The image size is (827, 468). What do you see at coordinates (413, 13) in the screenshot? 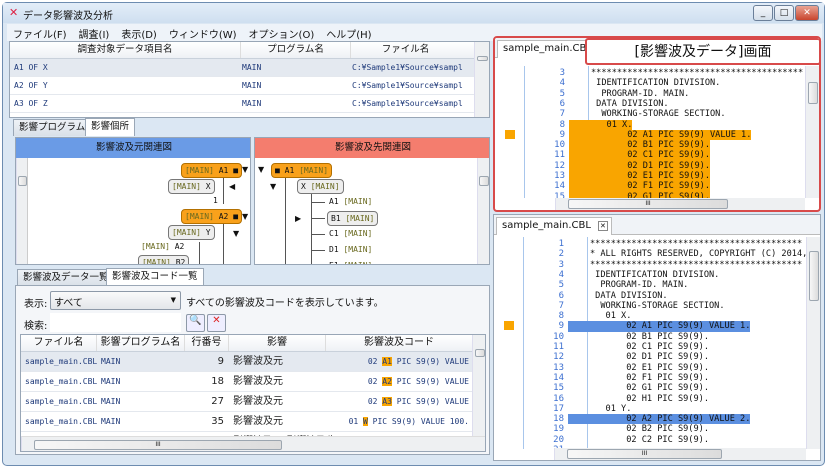
I see `title-bar: ✕ データ影響波及分析 _ □ ✕` at bounding box center [413, 13].